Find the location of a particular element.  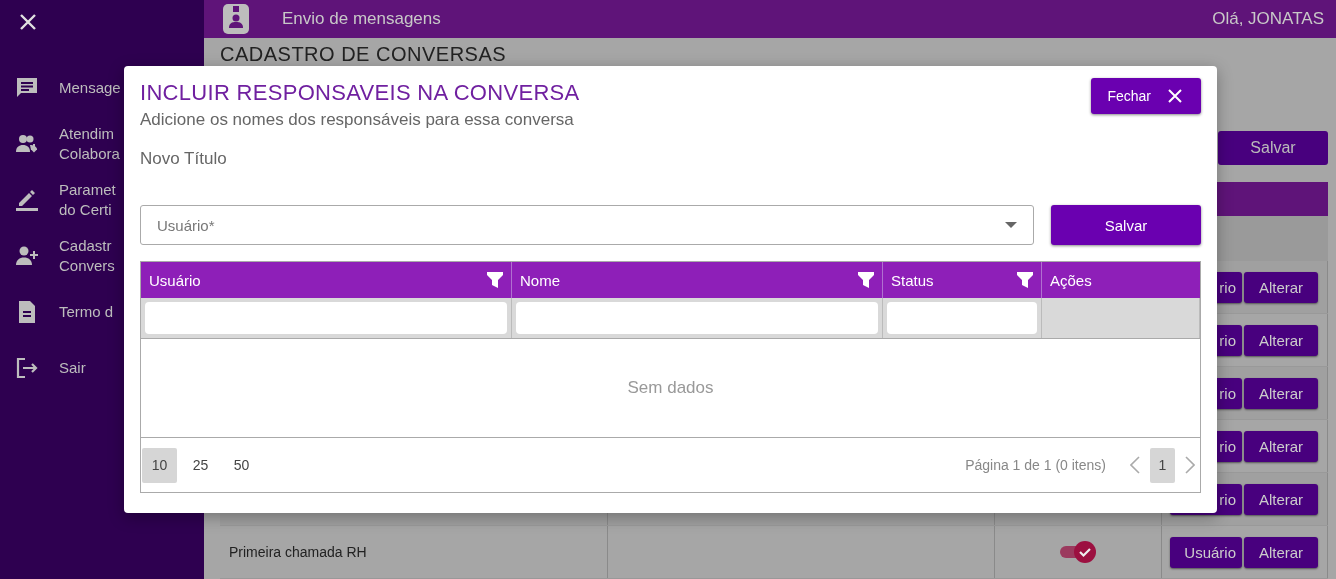

user-select: Usuário* is located at coordinates (587, 225).